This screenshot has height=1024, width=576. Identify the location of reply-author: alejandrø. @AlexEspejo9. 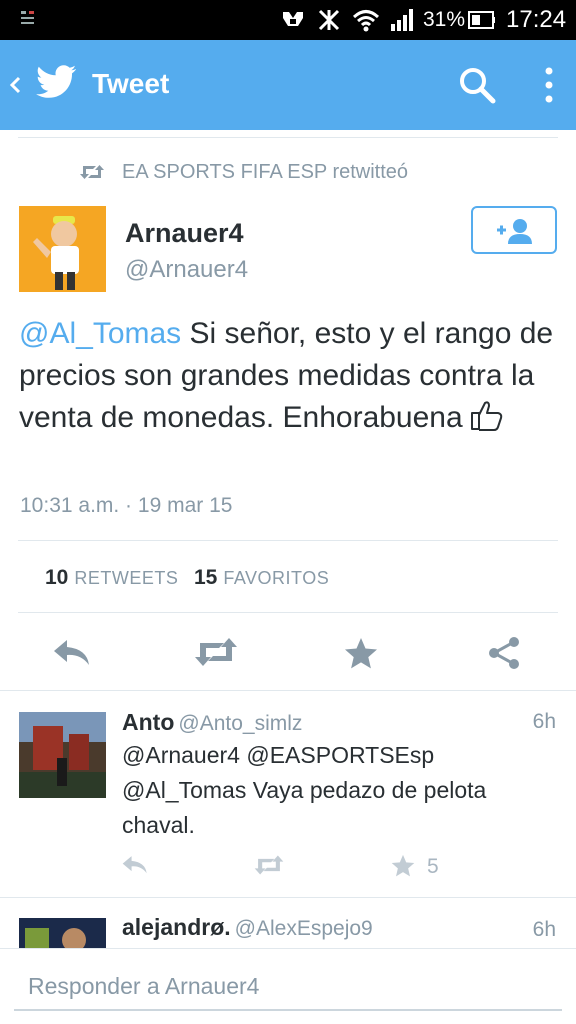
(247, 927).